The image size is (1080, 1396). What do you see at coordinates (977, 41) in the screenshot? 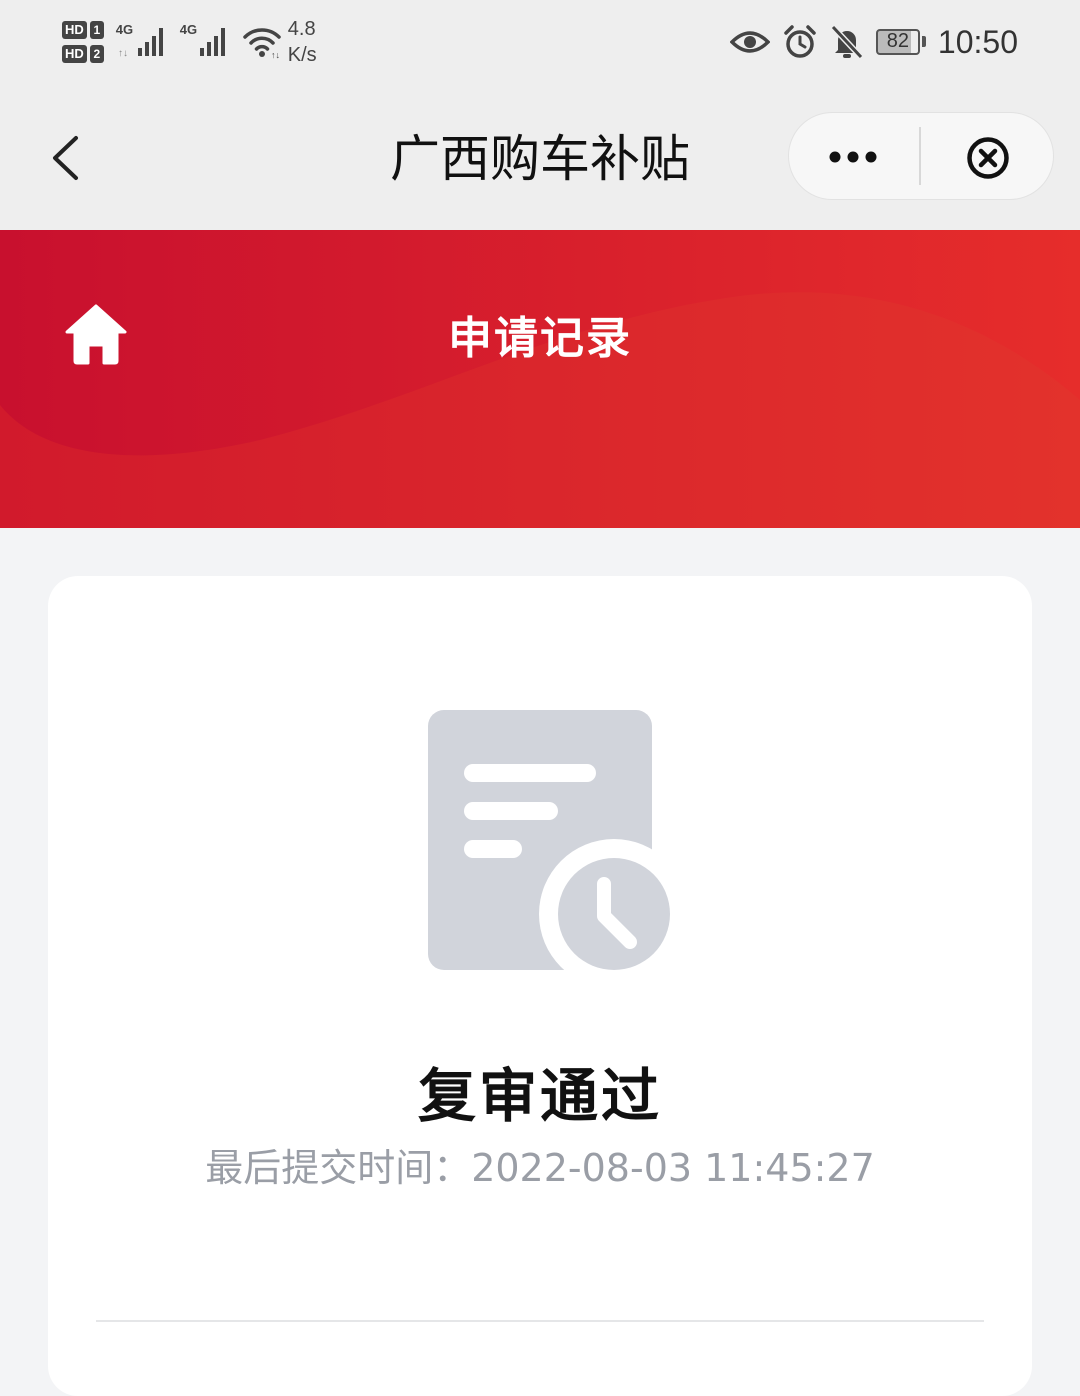
I see `status-time: 10:50` at bounding box center [977, 41].